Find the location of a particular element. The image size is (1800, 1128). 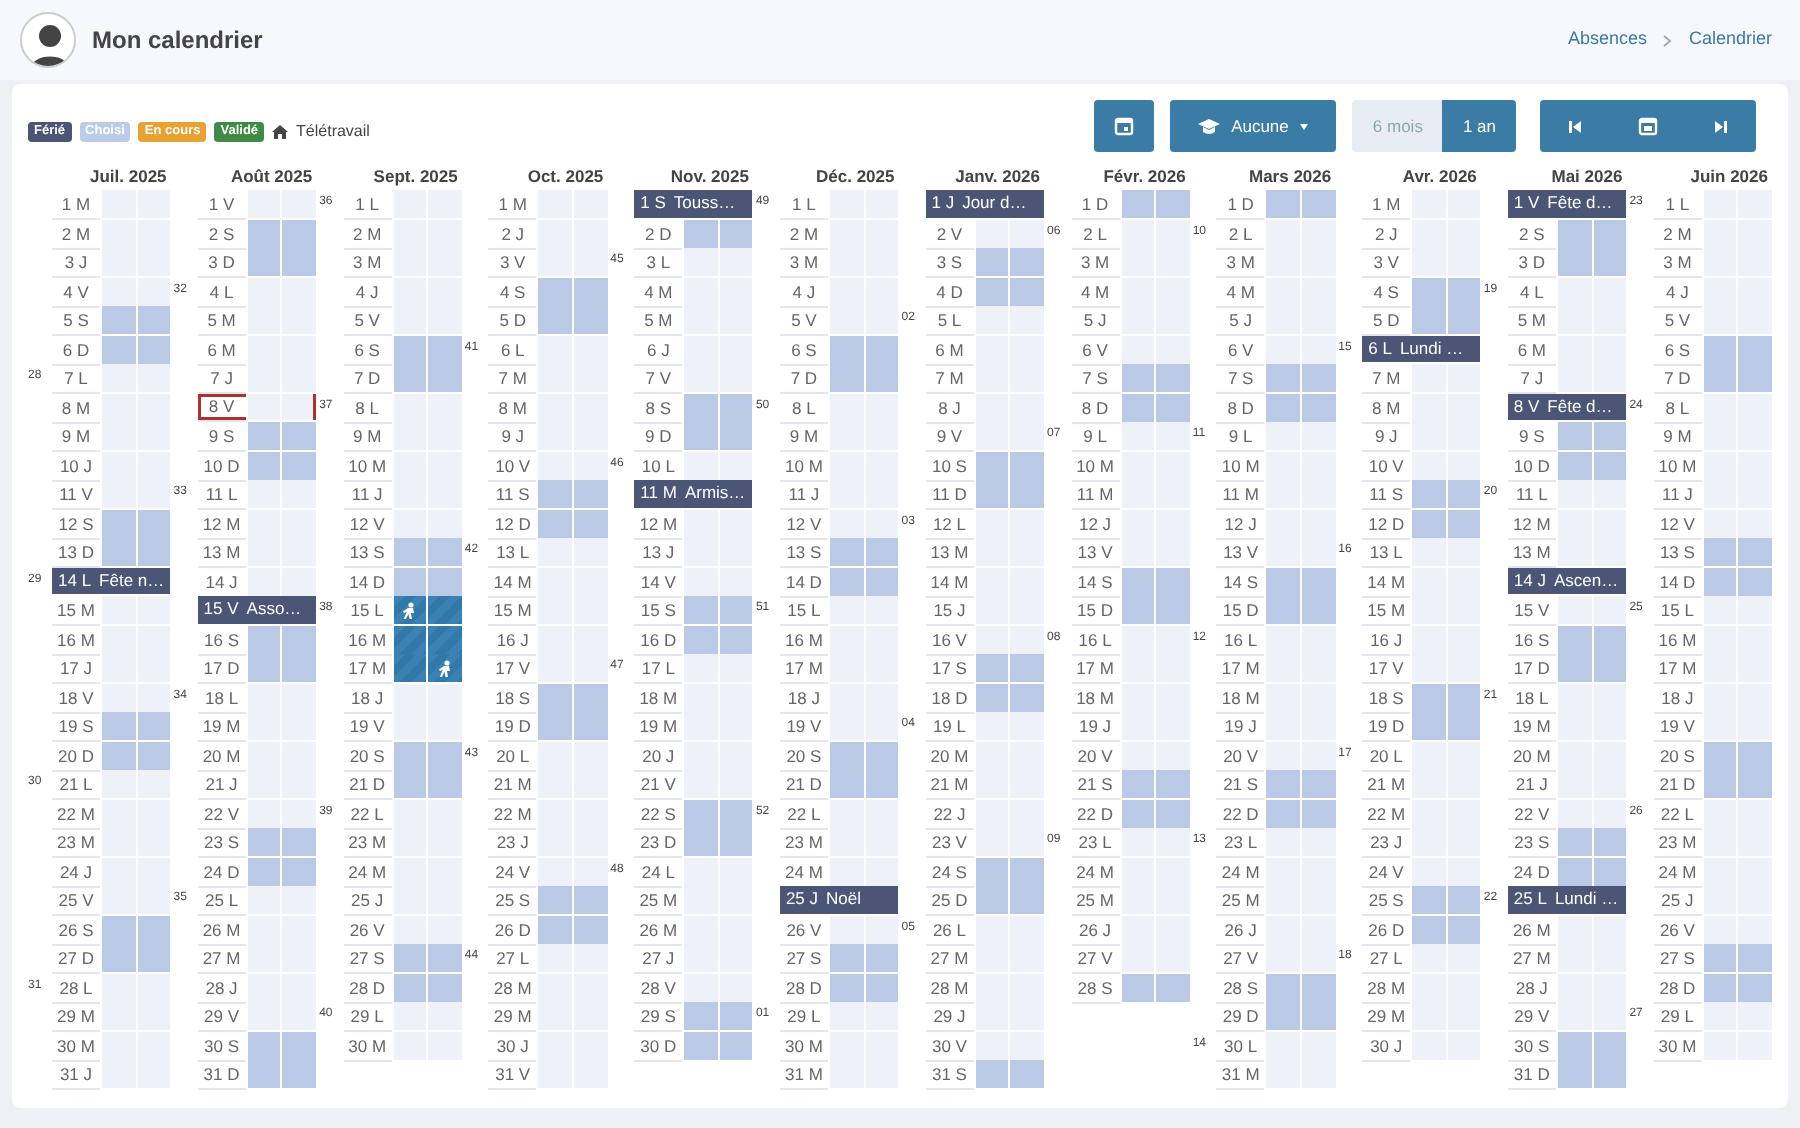

month-header: Déc. 2025 is located at coordinates (855, 177).